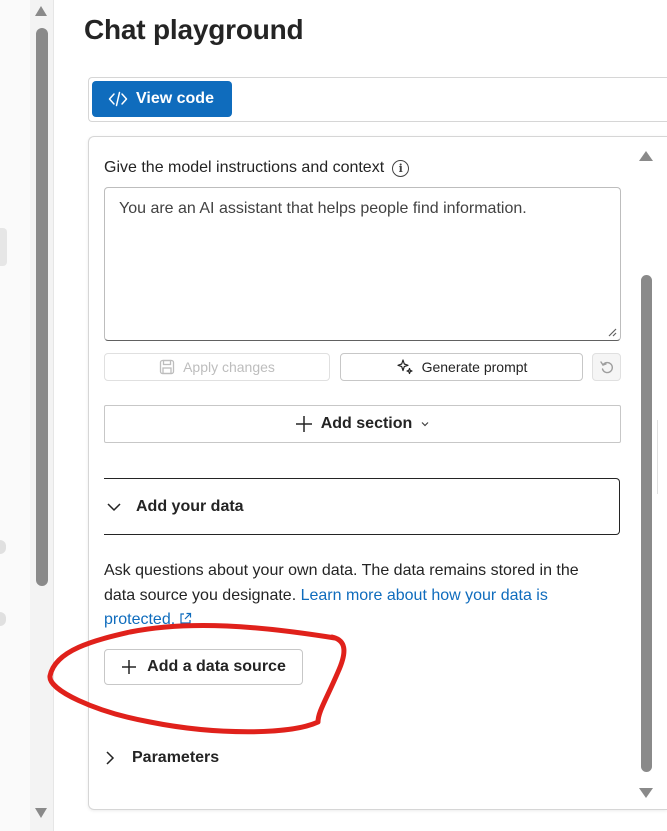 The width and height of the screenshot is (667, 831). What do you see at coordinates (662, 457) in the screenshot?
I see `panel-divider` at bounding box center [662, 457].